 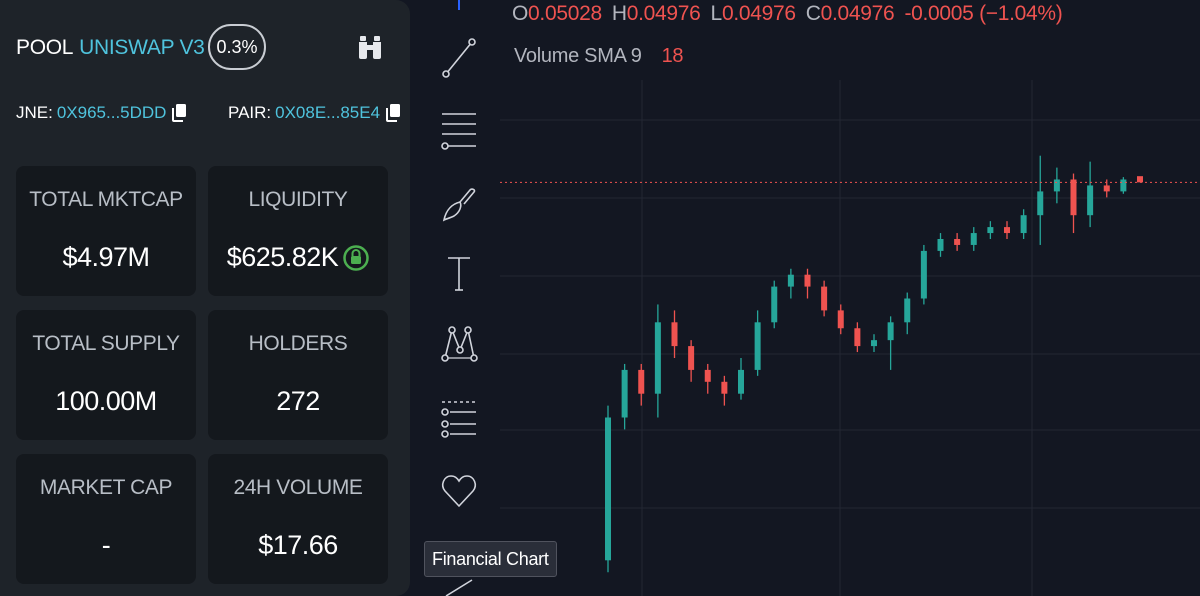 I want to click on pattern-icon, so click(x=459, y=344).